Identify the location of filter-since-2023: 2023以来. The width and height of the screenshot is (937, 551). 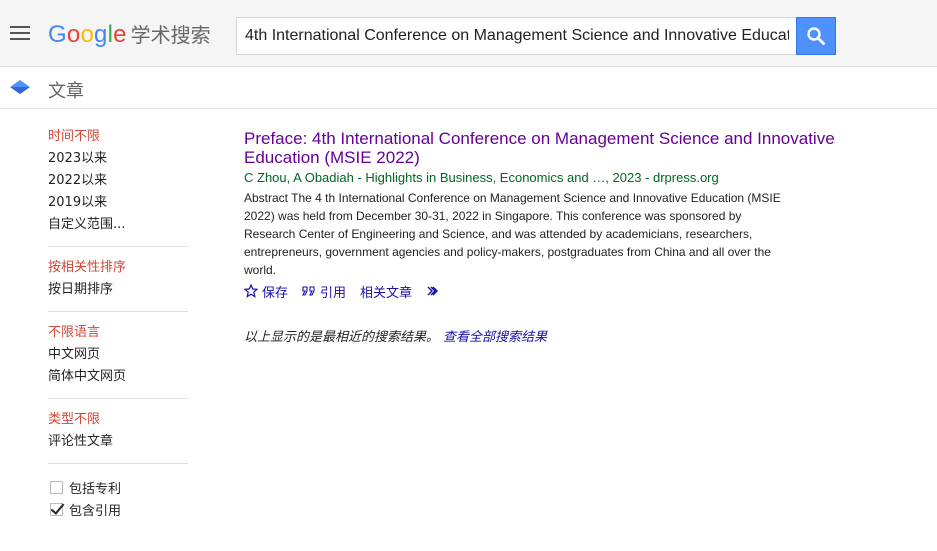
(118, 161).